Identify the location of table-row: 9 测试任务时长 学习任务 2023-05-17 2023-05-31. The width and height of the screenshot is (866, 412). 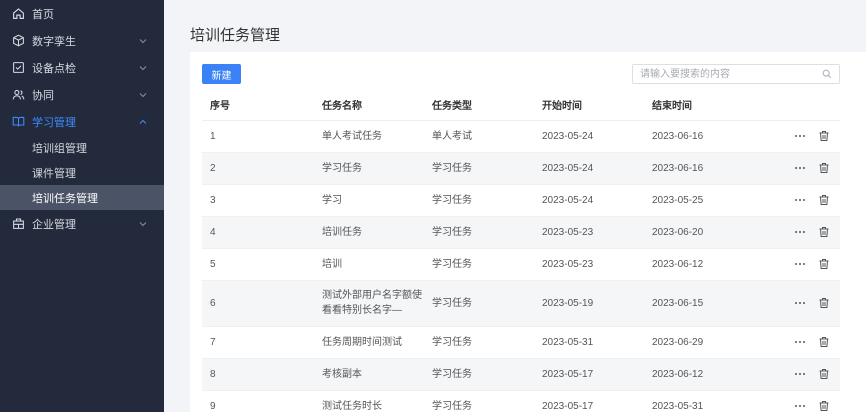
(521, 401).